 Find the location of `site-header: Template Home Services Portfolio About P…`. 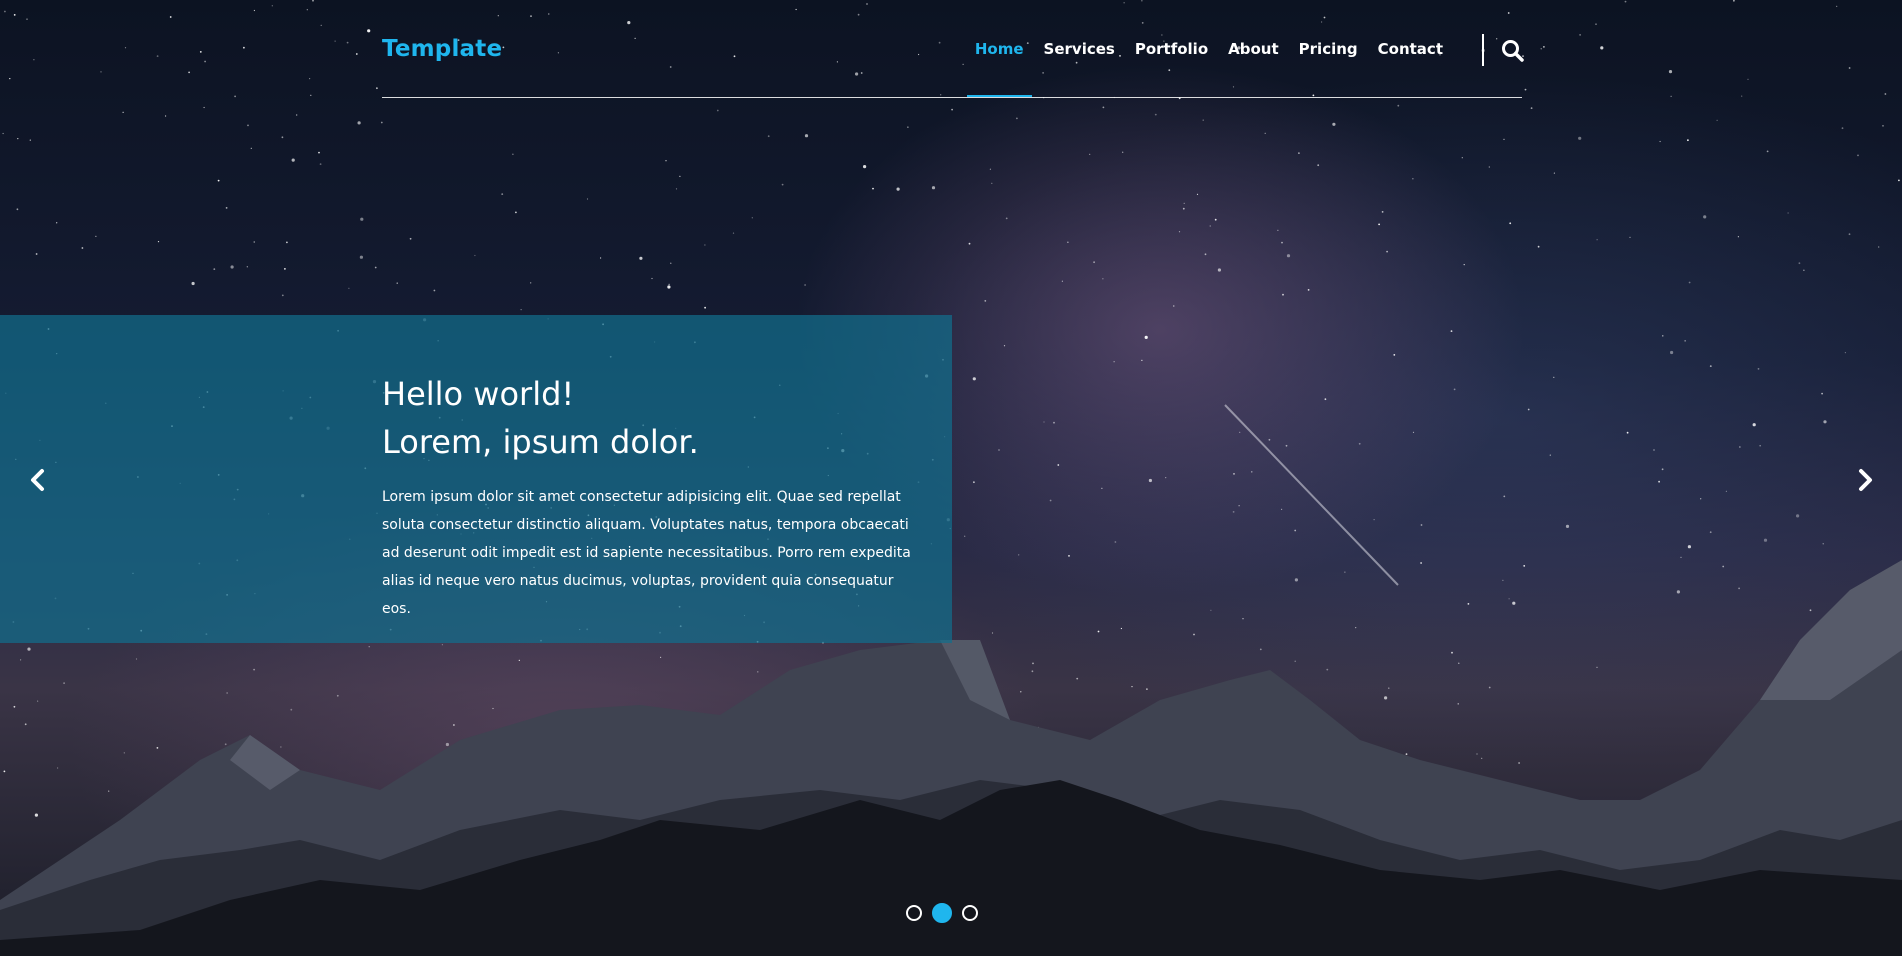

site-header: Template Home Services Portfolio About P… is located at coordinates (953, 49).